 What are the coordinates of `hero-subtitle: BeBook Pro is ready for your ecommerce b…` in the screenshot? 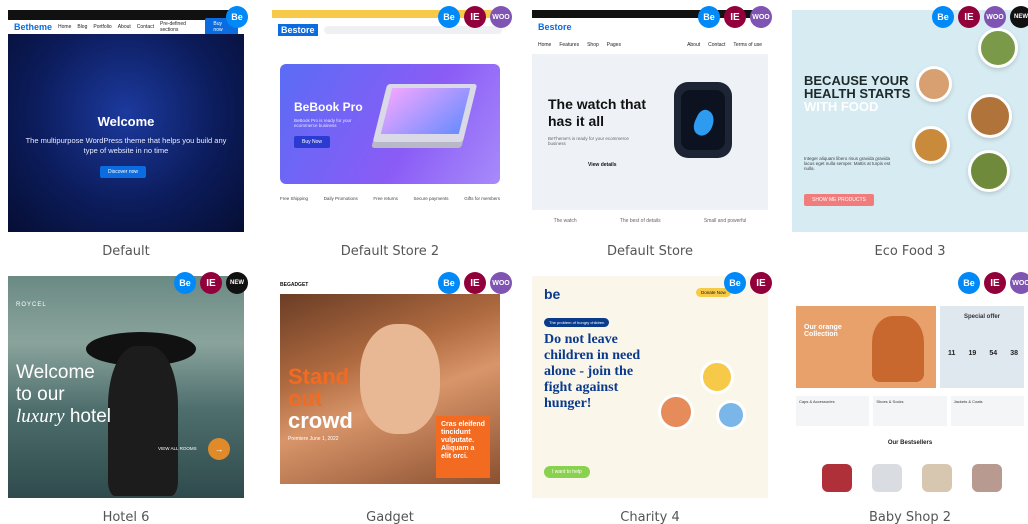 It's located at (323, 123).